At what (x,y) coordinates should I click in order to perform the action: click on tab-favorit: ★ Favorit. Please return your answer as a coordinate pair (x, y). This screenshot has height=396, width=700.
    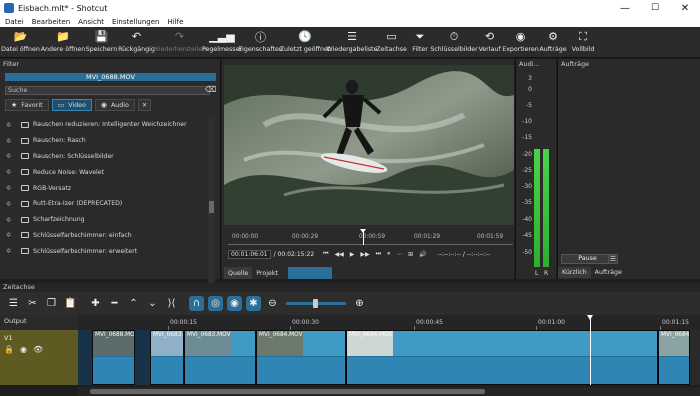
    Looking at the image, I should click on (27, 105).